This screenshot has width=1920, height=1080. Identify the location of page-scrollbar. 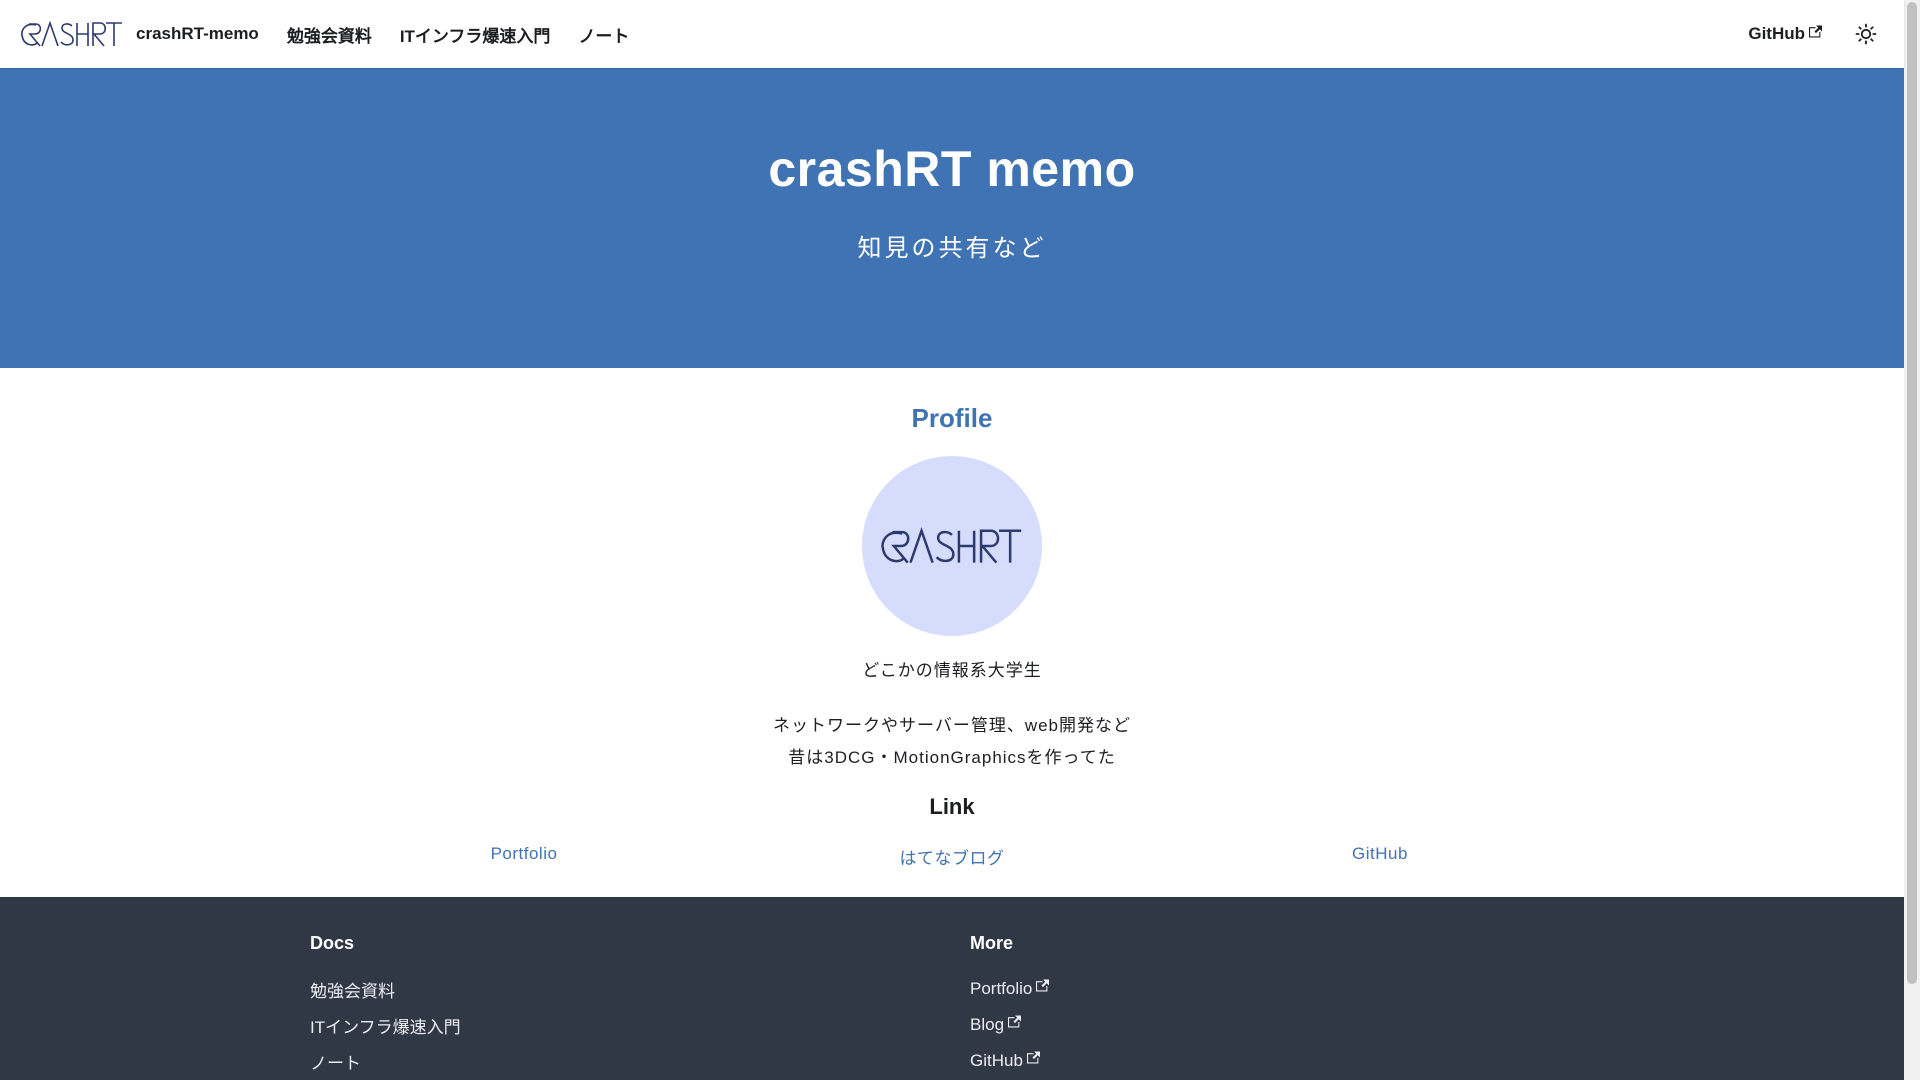
(1912, 540).